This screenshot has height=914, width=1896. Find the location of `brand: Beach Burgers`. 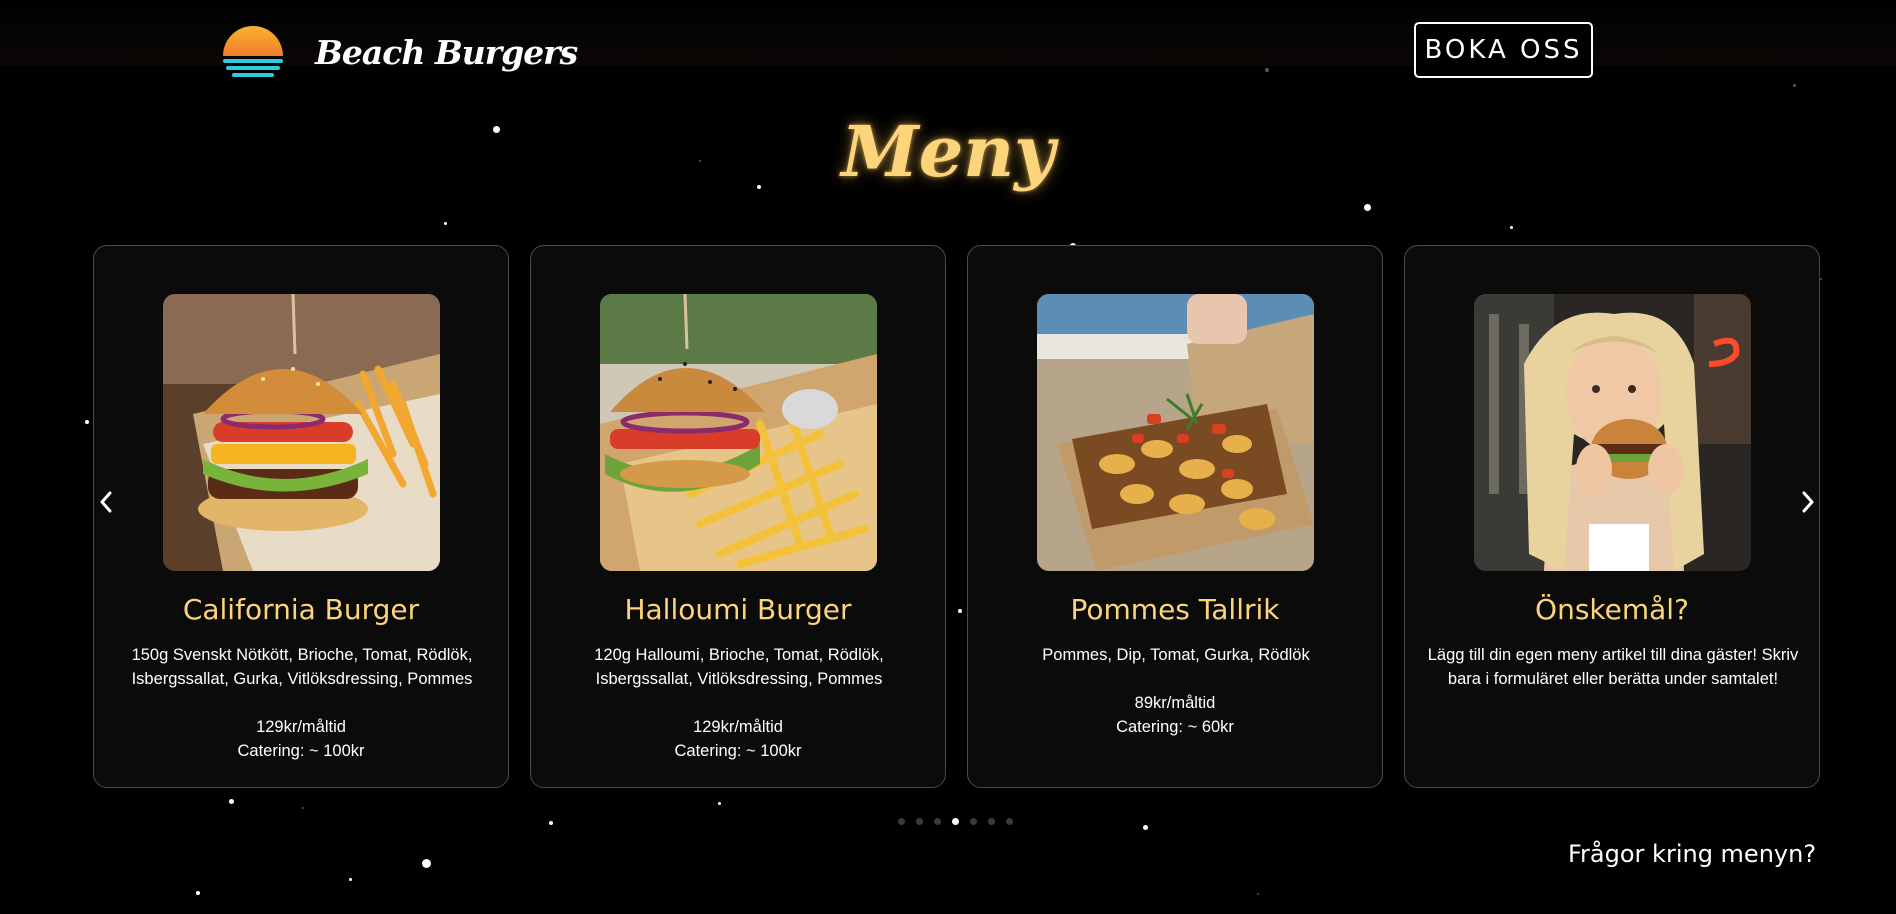

brand: Beach Burgers is located at coordinates (399, 52).